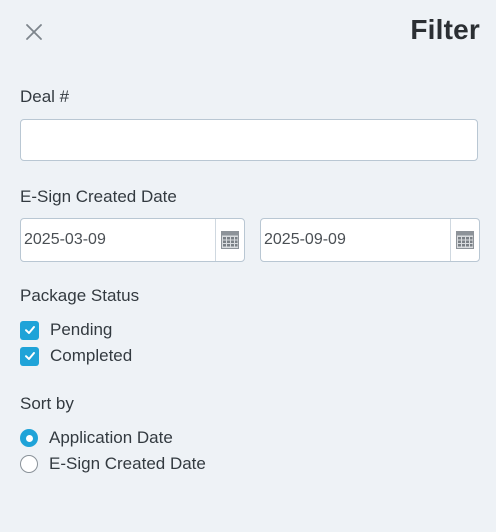  Describe the element at coordinates (80, 295) in the screenshot. I see `package-status-label: Package Status` at that location.